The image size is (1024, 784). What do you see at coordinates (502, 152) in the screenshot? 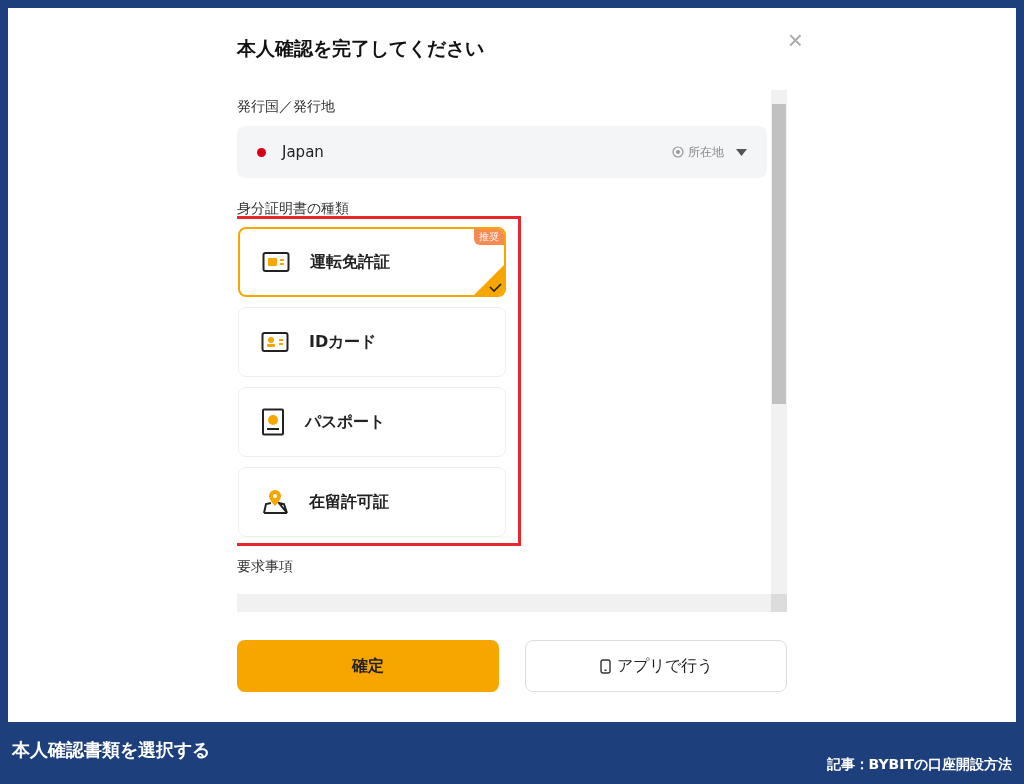
I see `country-select: Japan 所在地` at bounding box center [502, 152].